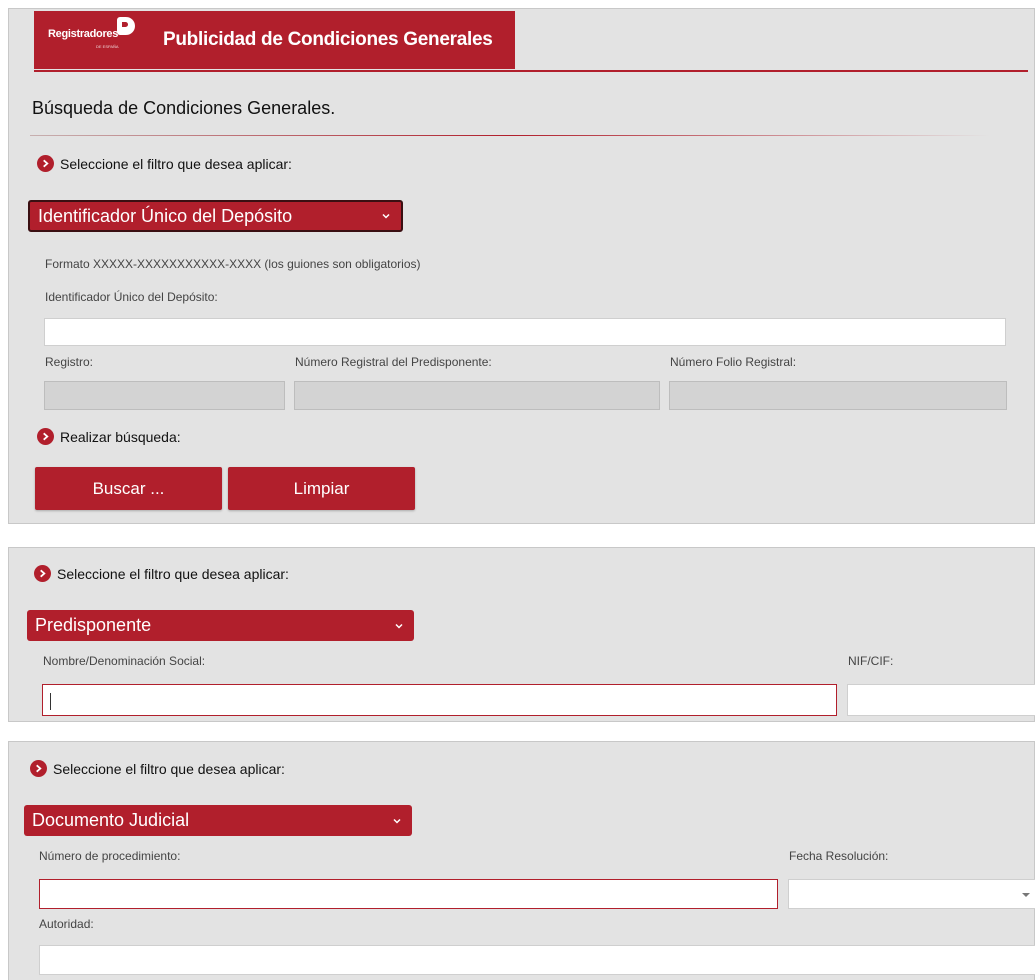 The width and height of the screenshot is (1035, 980). What do you see at coordinates (66, 924) in the screenshot?
I see `autoridad-label: Autoridad:` at bounding box center [66, 924].